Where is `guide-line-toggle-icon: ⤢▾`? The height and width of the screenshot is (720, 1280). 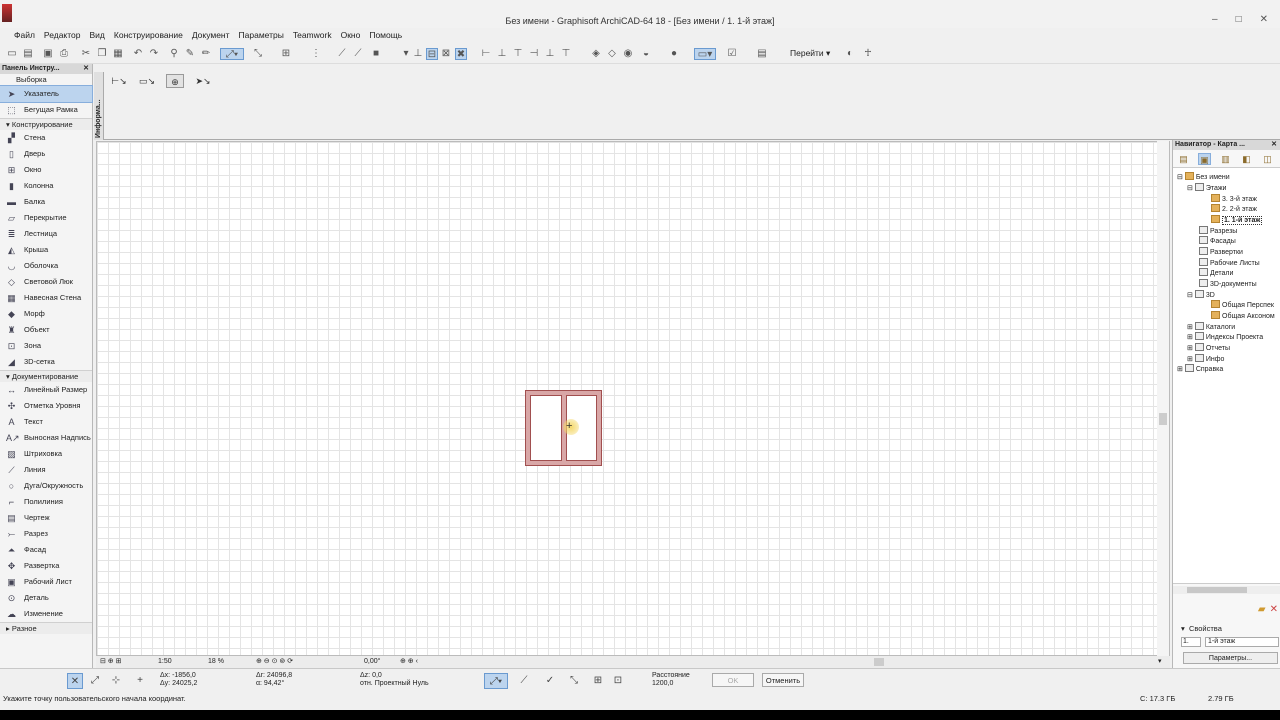
guide-line-toggle-icon: ⤢▾ is located at coordinates (496, 681).